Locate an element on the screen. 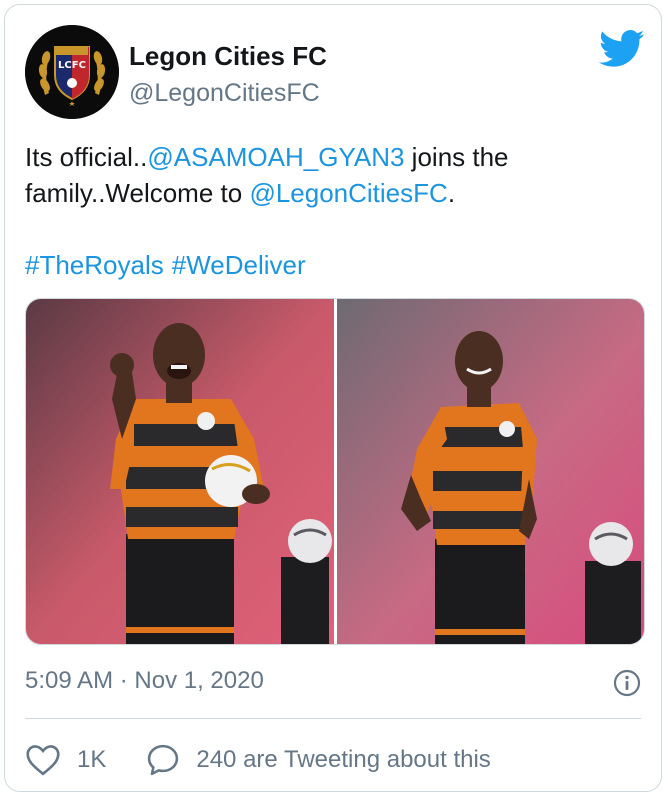 This screenshot has width=668, height=798. tweet-timestamp: 5:09 AM · Nov 1, 2020 is located at coordinates (144, 681).